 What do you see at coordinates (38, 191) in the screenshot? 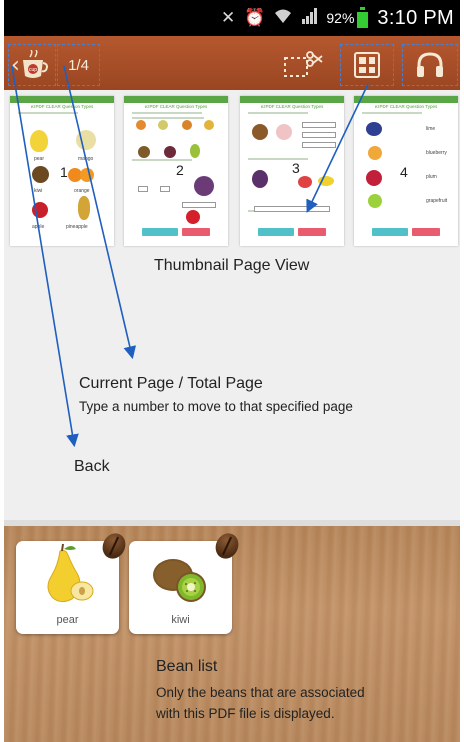
I see `fruit-label: kiwi` at bounding box center [38, 191].